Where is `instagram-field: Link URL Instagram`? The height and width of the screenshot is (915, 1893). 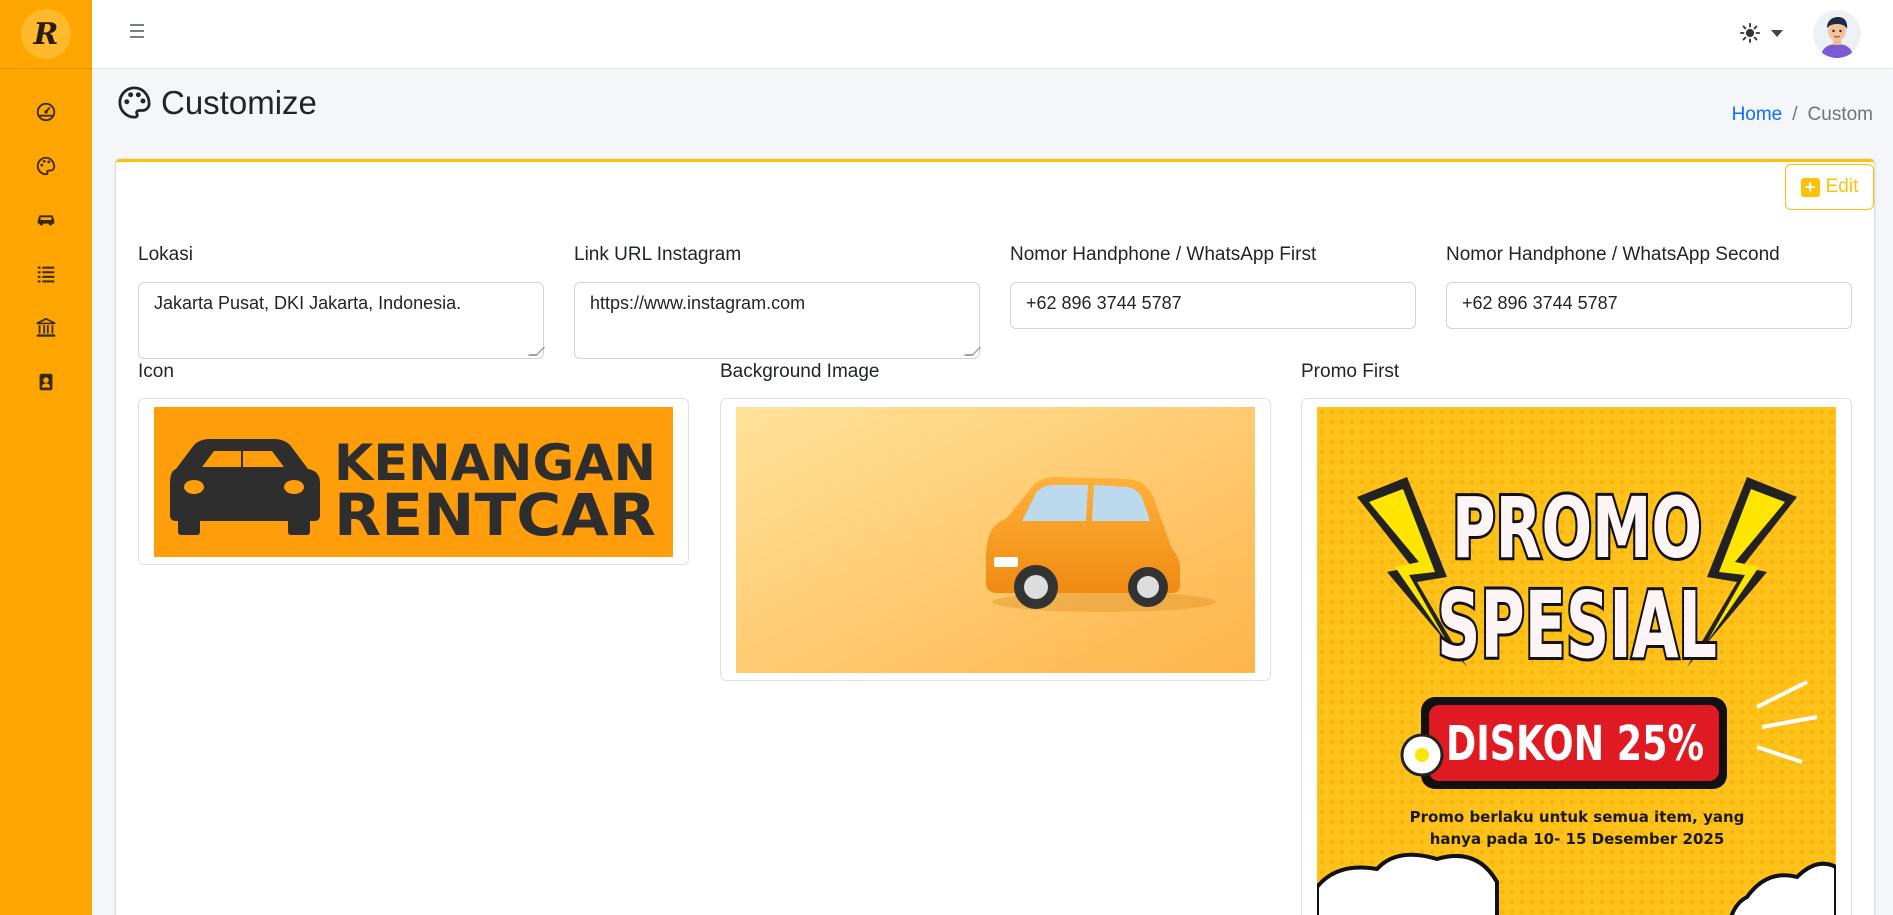 instagram-field: Link URL Instagram is located at coordinates (777, 255).